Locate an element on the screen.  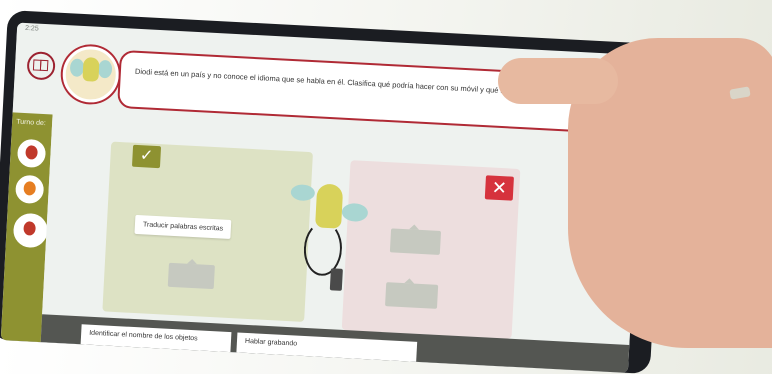
phone-icon is located at coordinates (336, 279).